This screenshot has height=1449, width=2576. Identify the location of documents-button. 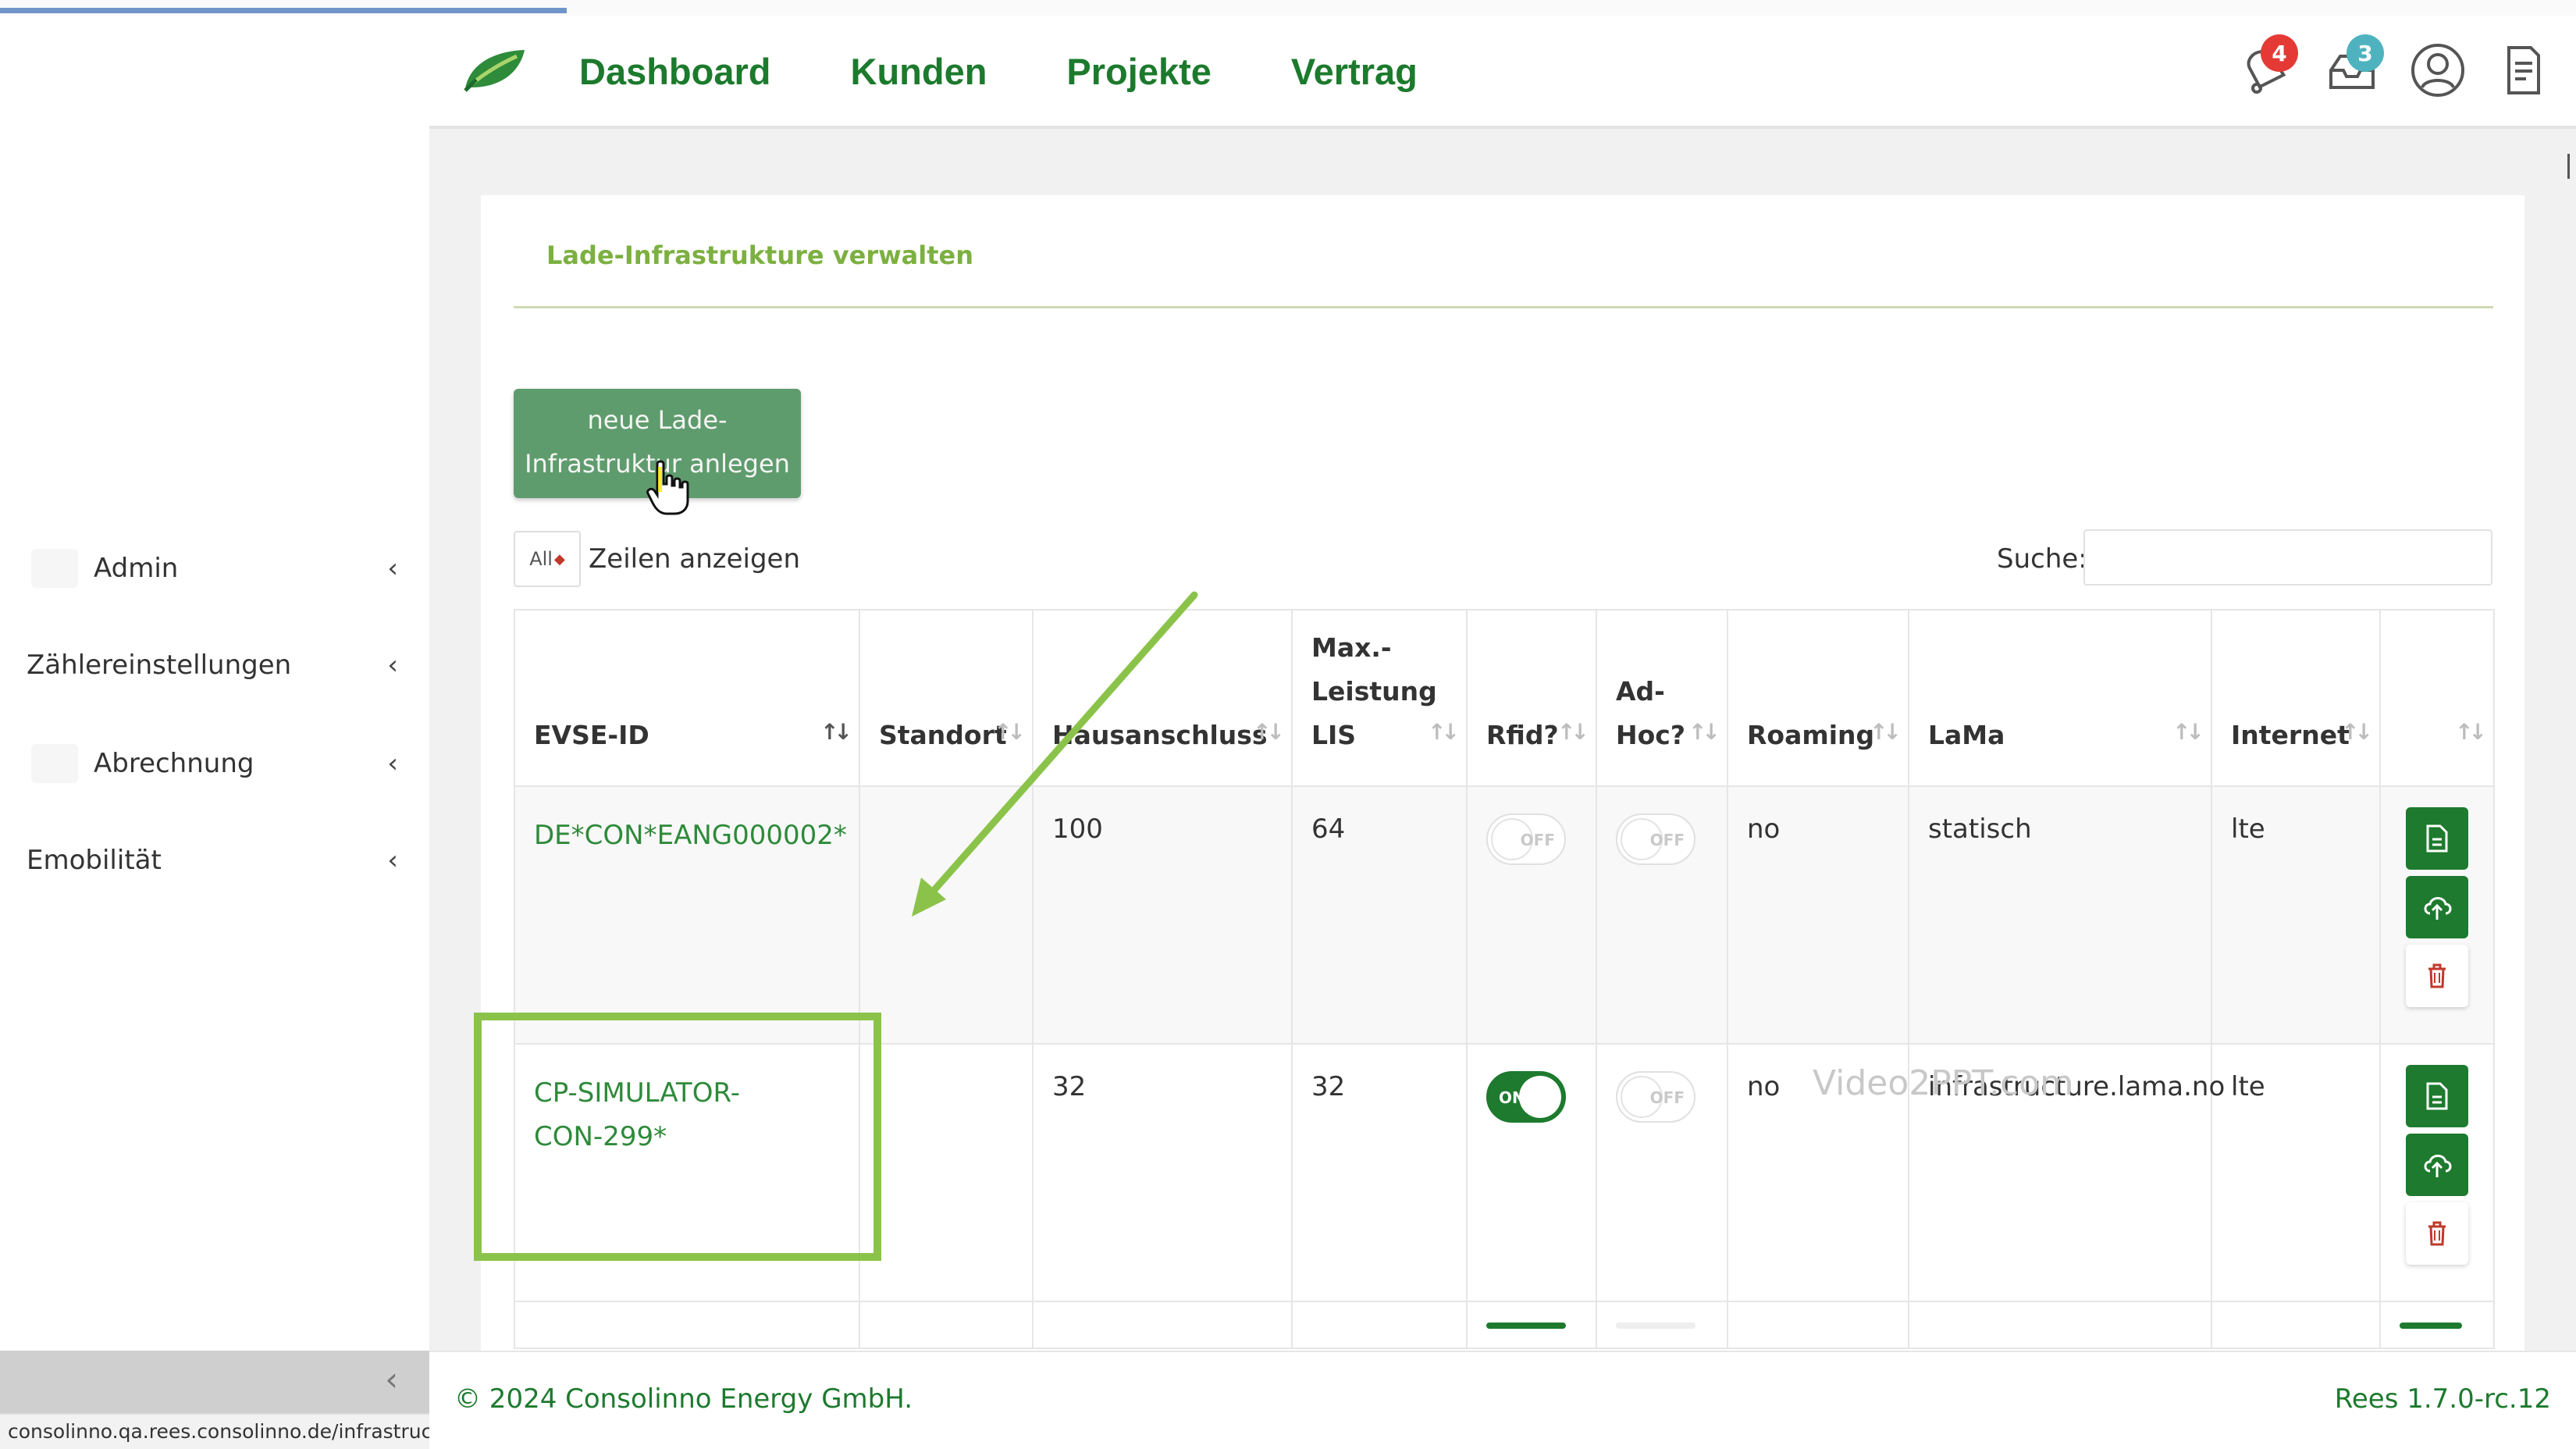
(2524, 70).